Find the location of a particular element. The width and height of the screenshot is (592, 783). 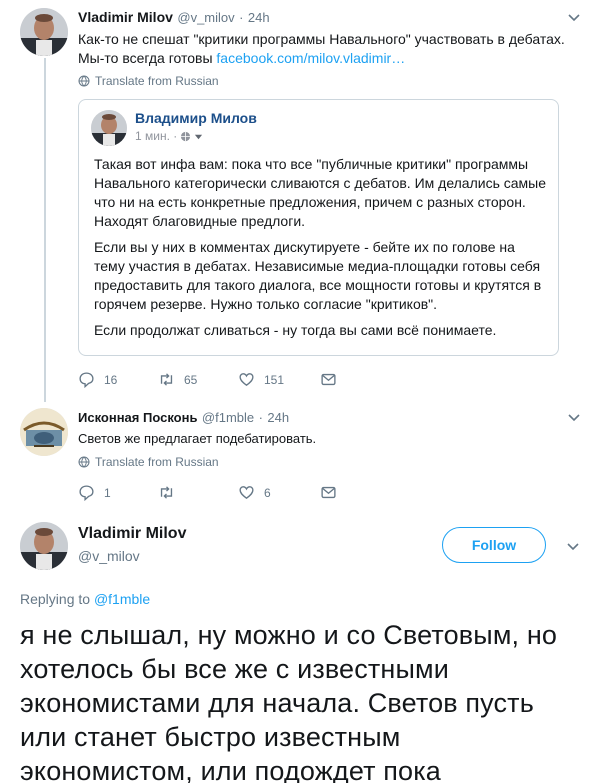

retweet-button: 65 is located at coordinates (198, 379).